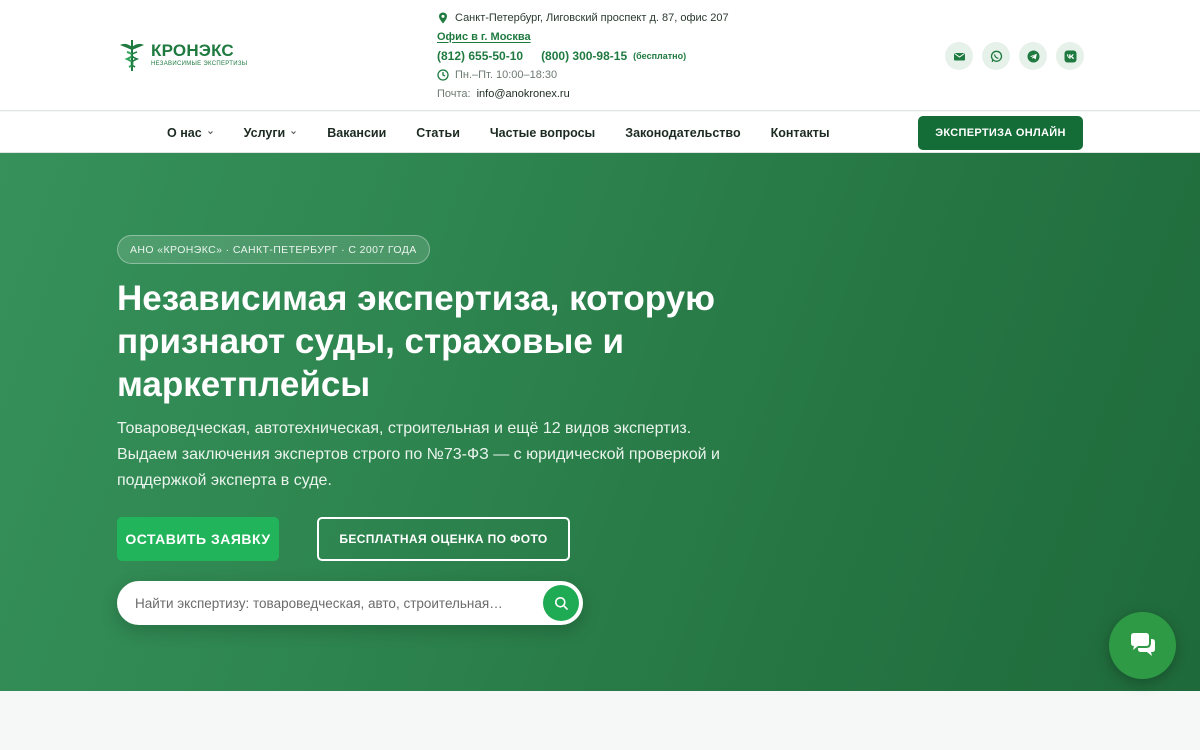 This screenshot has height=750, width=1200. What do you see at coordinates (1033, 56) in the screenshot?
I see `telegram-icon` at bounding box center [1033, 56].